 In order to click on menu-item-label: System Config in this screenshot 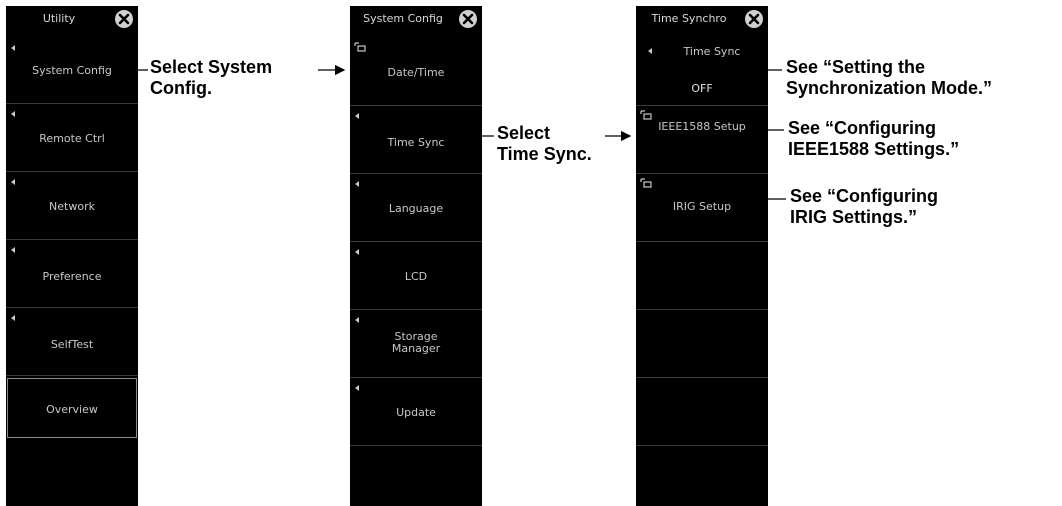, I will do `click(72, 70)`.